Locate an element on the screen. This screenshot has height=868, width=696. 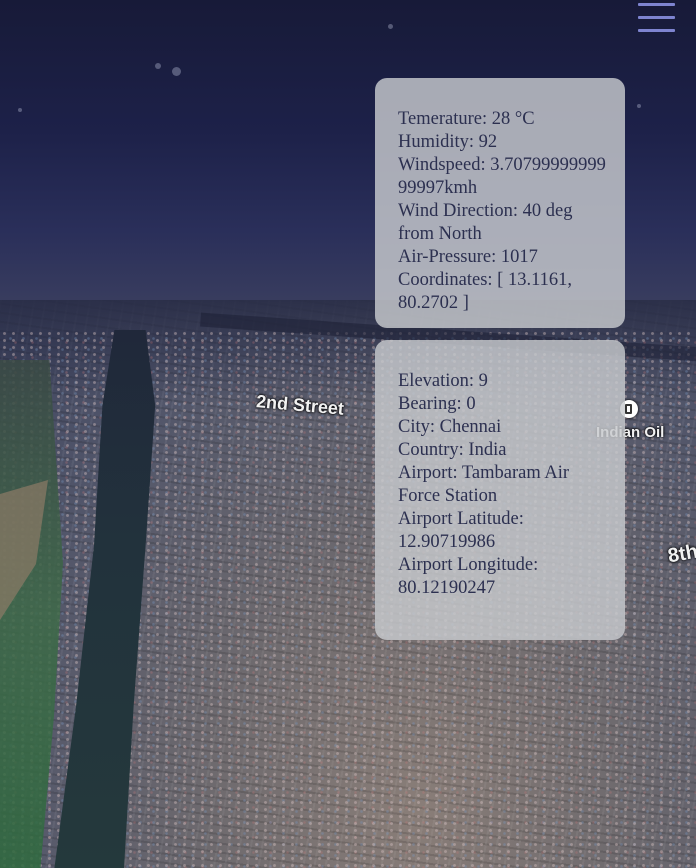
country-text: Country: India is located at coordinates (452, 450).